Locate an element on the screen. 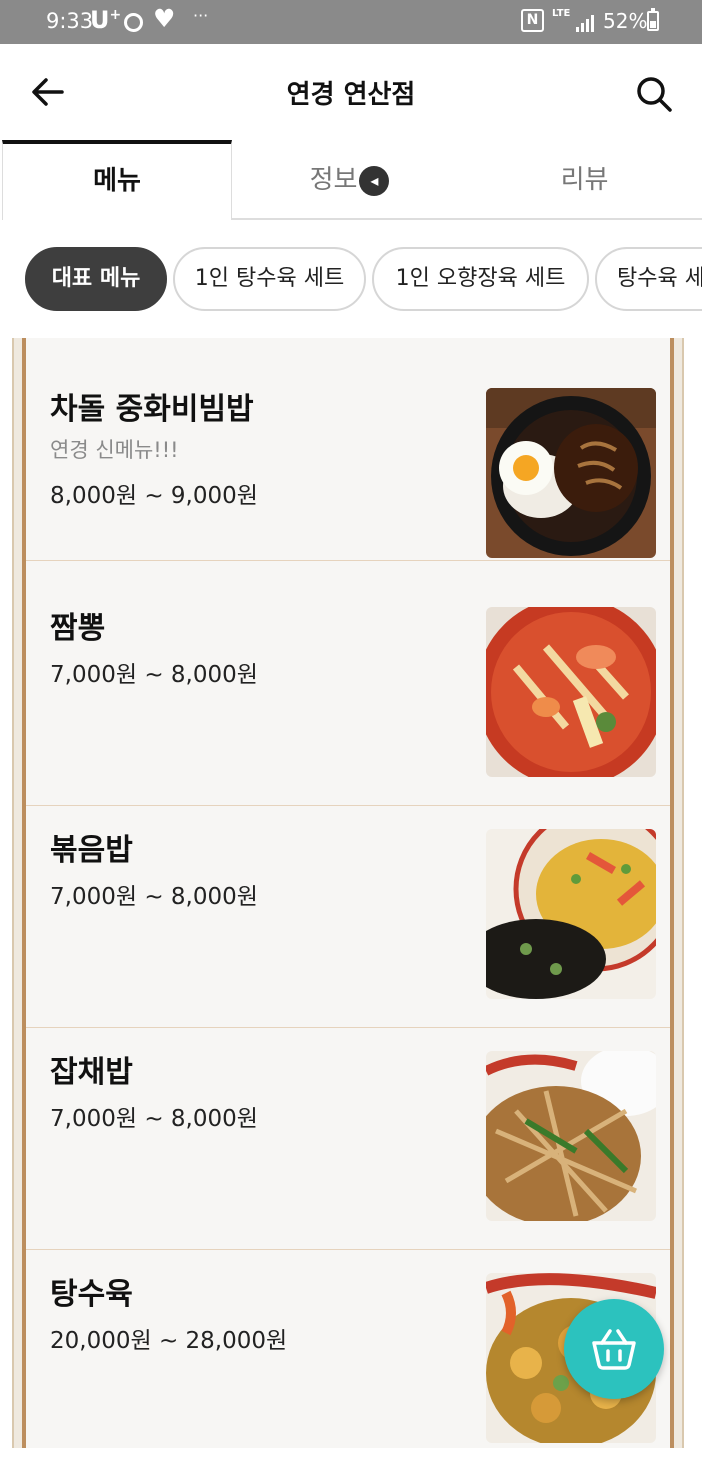 This screenshot has height=1471, width=702. tab-menu: 메뉴 is located at coordinates (117, 180).